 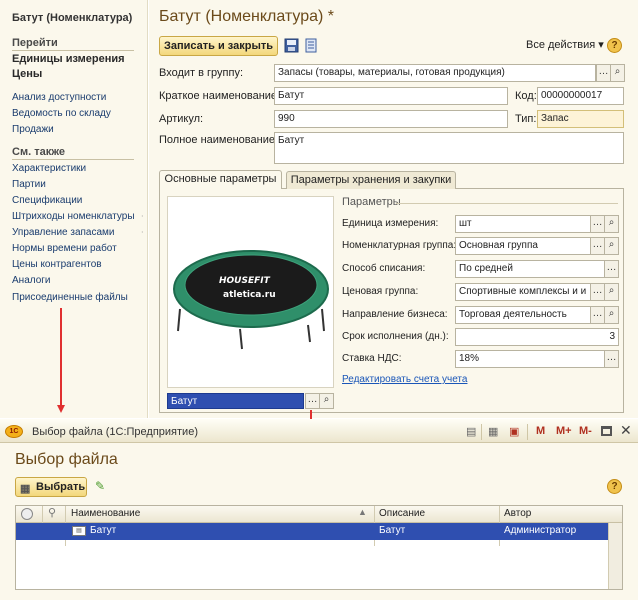 I want to click on tab-storage-purchase: Параметры хранения и закупки, so click(x=371, y=180).